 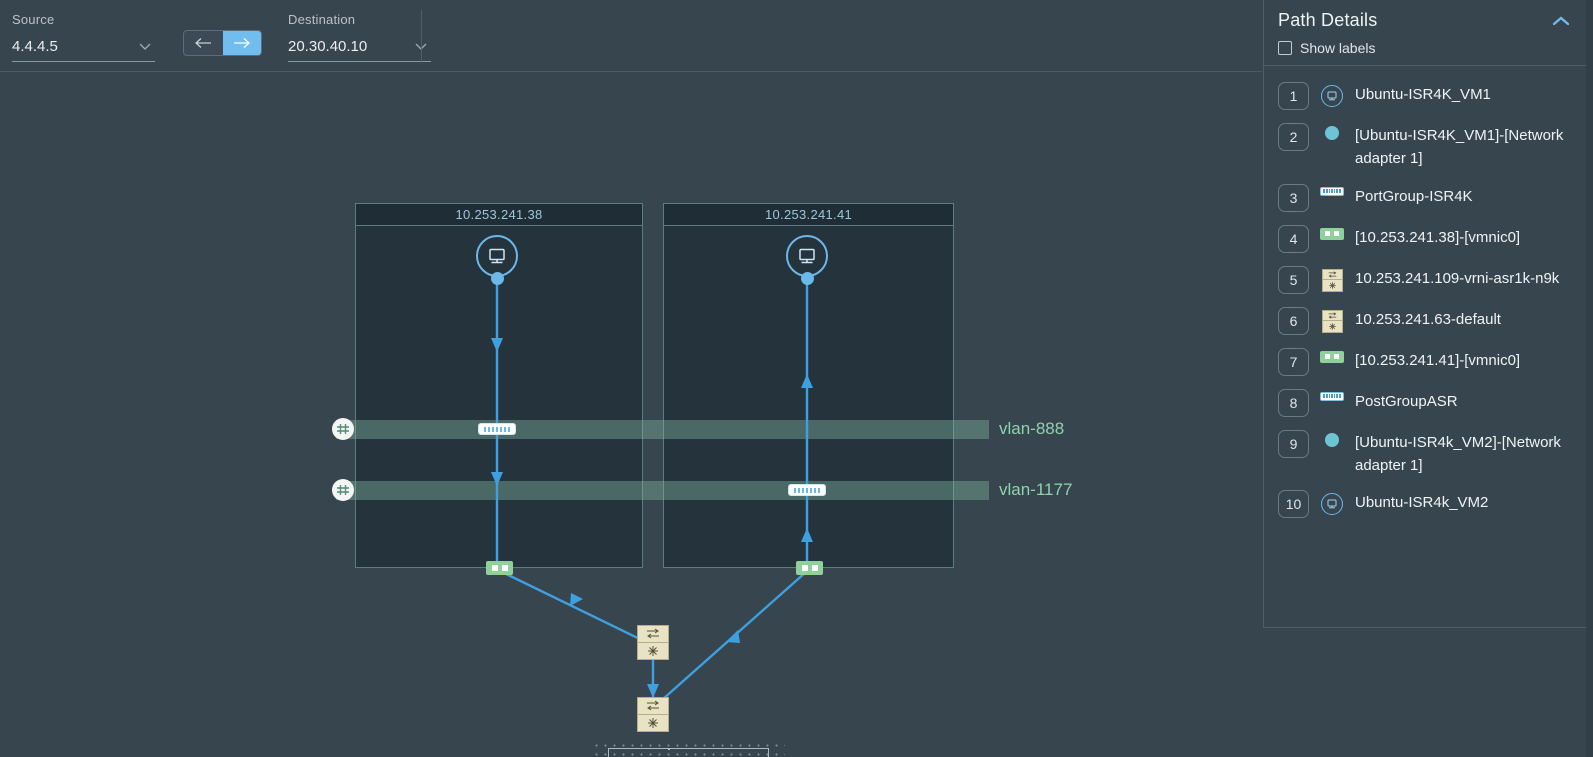 I want to click on path-step-3: 3 PortGroup-ISR4K, so click(x=1425, y=198).